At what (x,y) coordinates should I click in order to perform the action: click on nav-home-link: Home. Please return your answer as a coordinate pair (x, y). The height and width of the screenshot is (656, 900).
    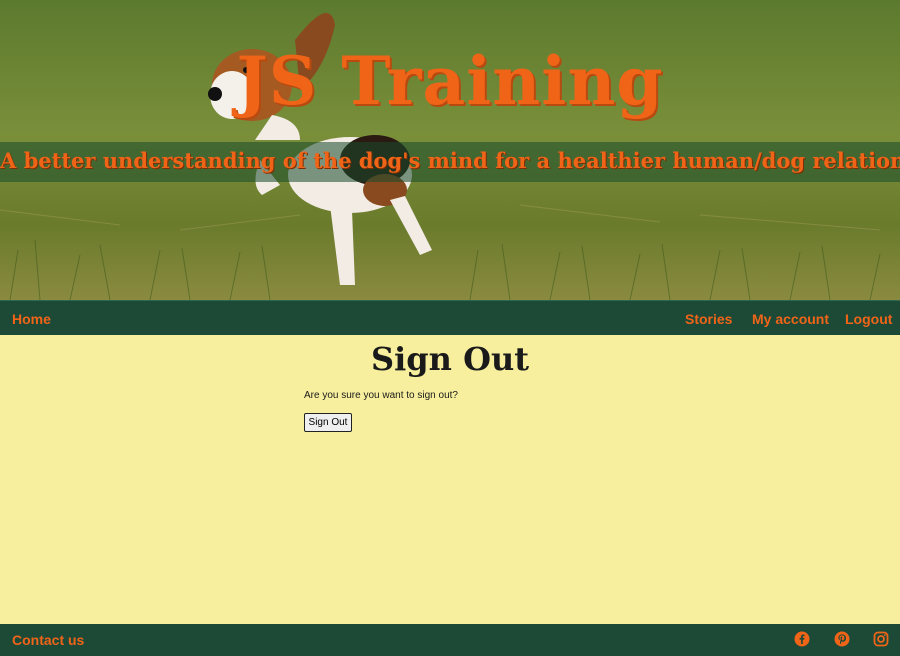
    Looking at the image, I should click on (31, 319).